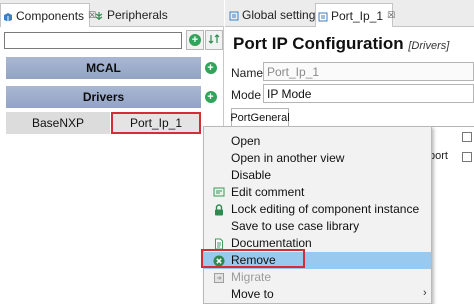  I want to click on components-icon, so click(8, 16).